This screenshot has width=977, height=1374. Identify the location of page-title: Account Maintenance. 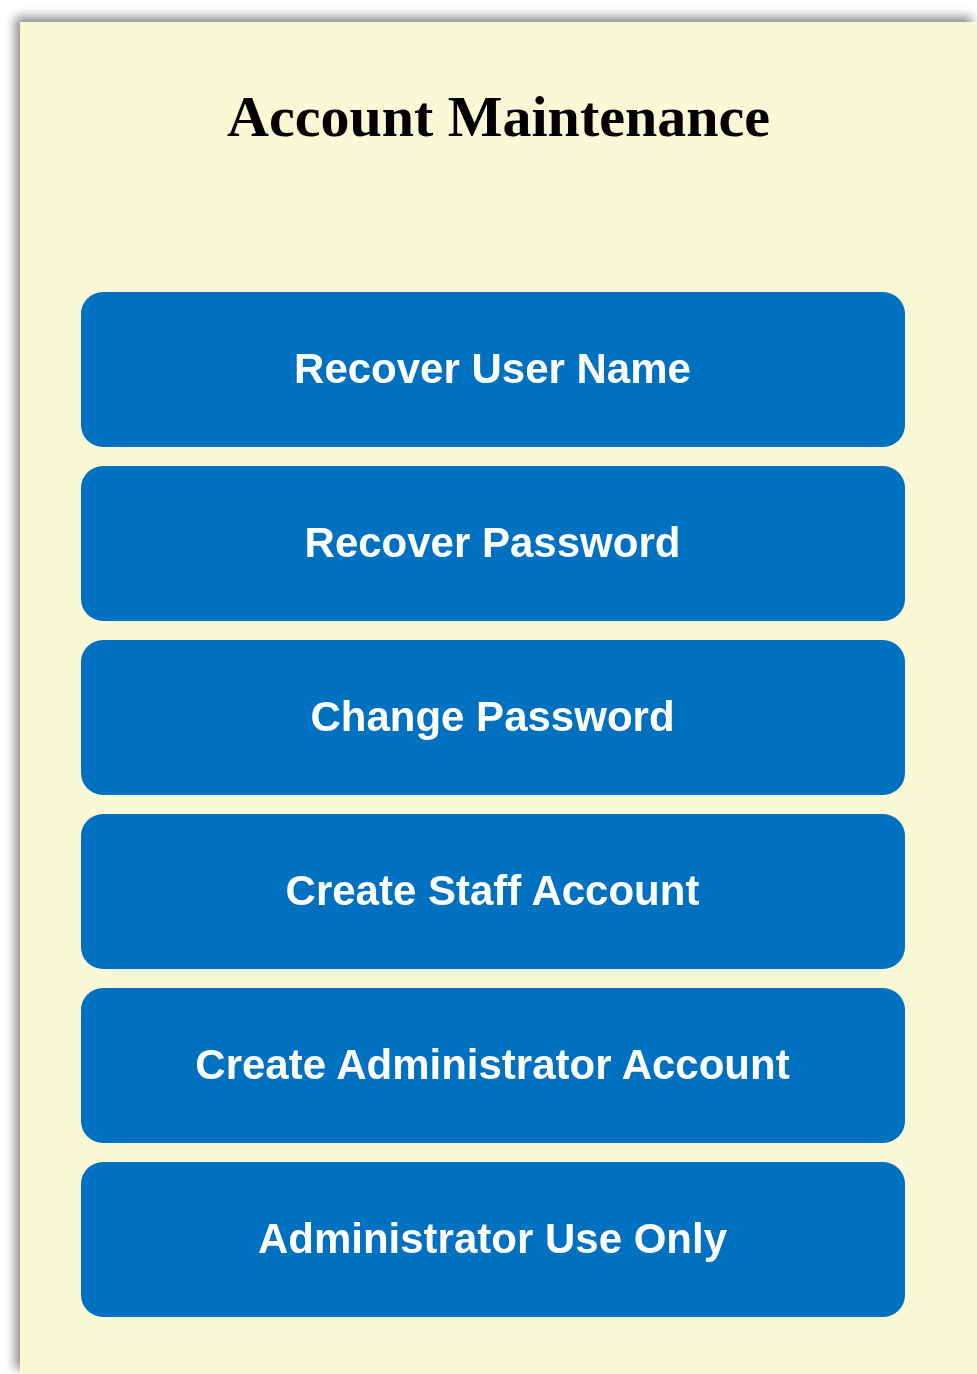
(498, 117).